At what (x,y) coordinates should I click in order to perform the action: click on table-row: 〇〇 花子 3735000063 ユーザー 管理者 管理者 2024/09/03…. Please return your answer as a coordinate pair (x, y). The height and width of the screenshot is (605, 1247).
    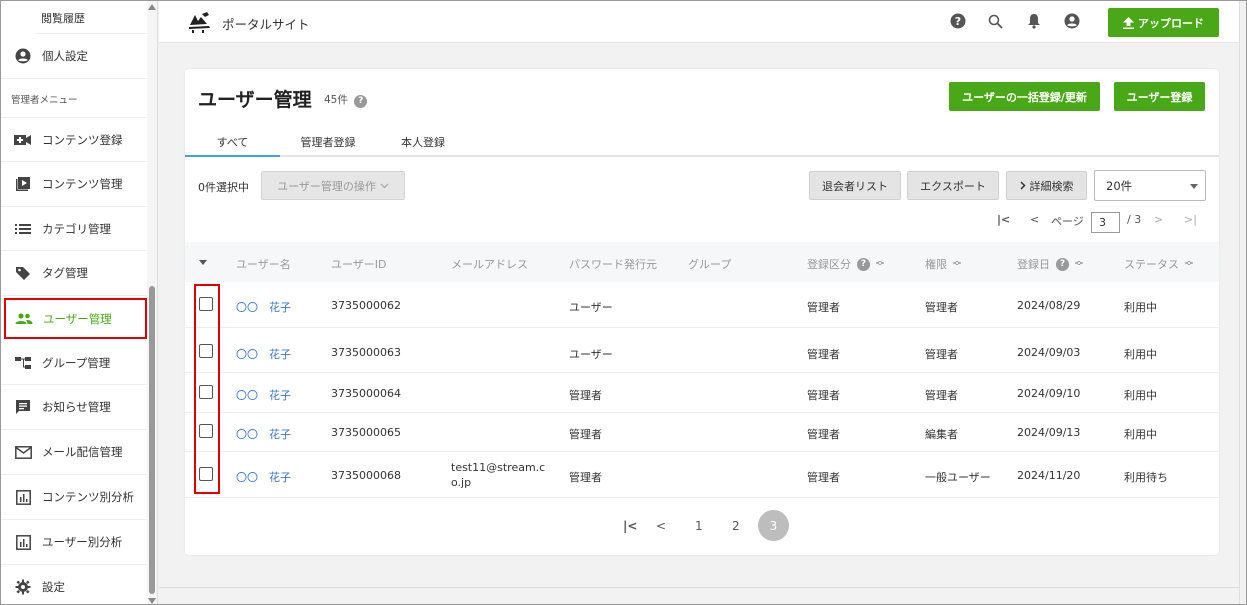
    Looking at the image, I should click on (702, 350).